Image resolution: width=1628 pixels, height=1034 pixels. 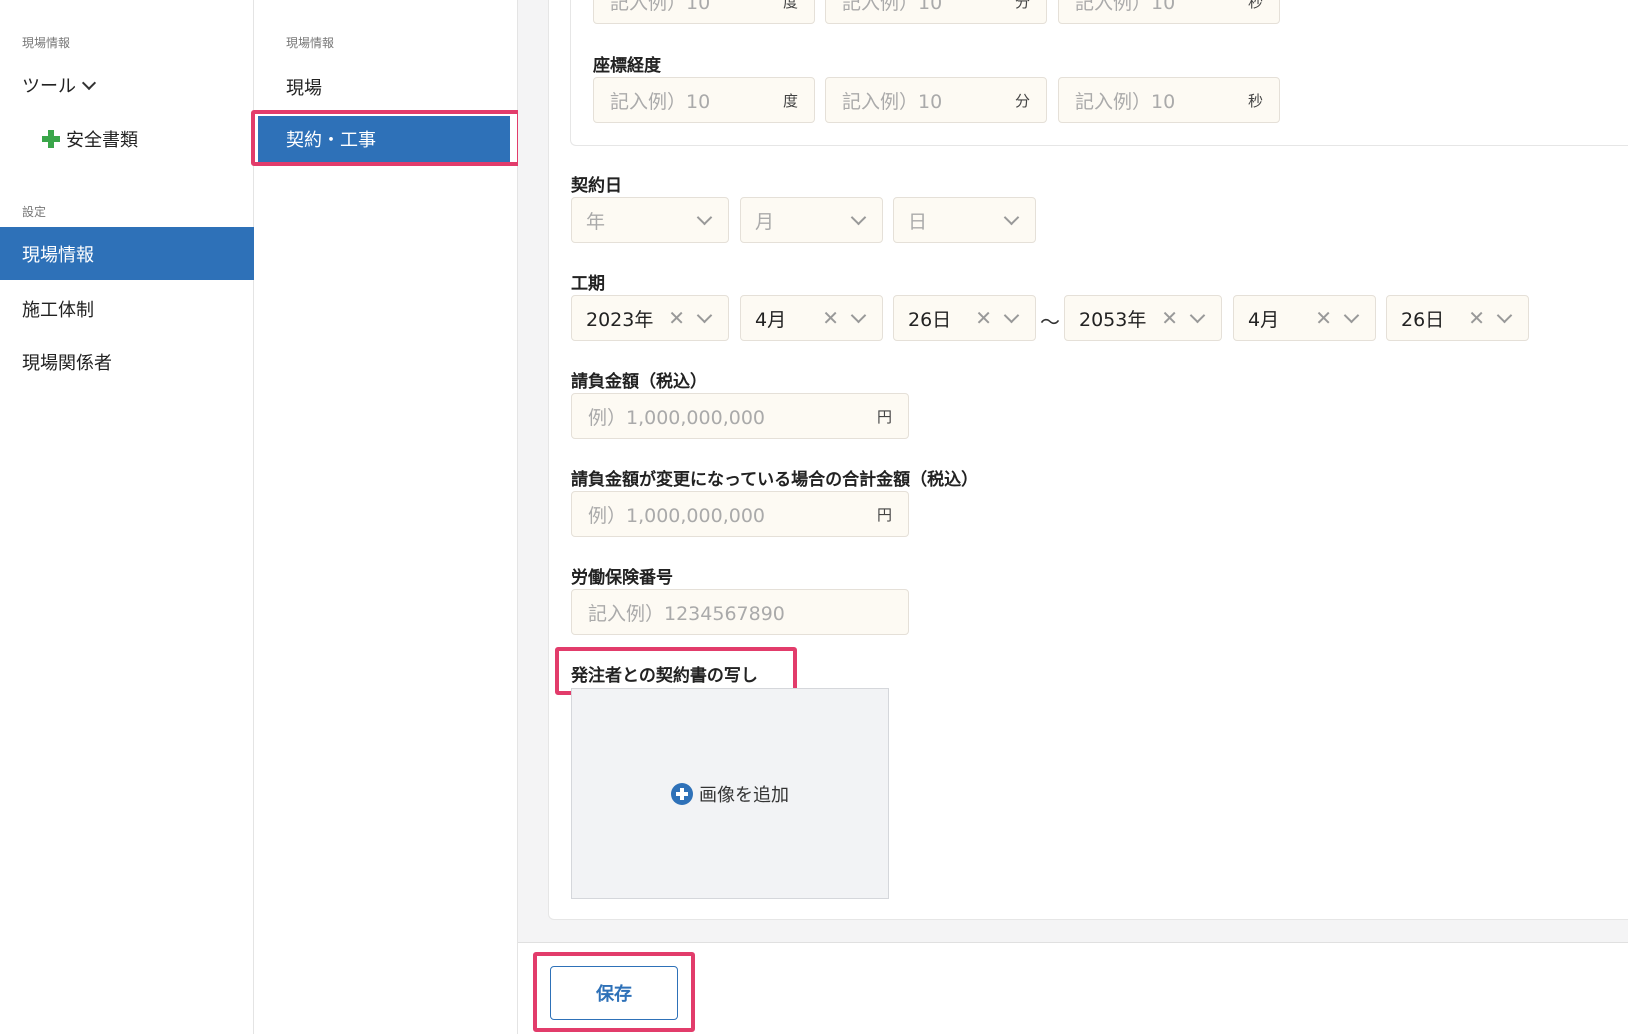 What do you see at coordinates (331, 140) in the screenshot?
I see `sub-nav-item-label: 契約・工事` at bounding box center [331, 140].